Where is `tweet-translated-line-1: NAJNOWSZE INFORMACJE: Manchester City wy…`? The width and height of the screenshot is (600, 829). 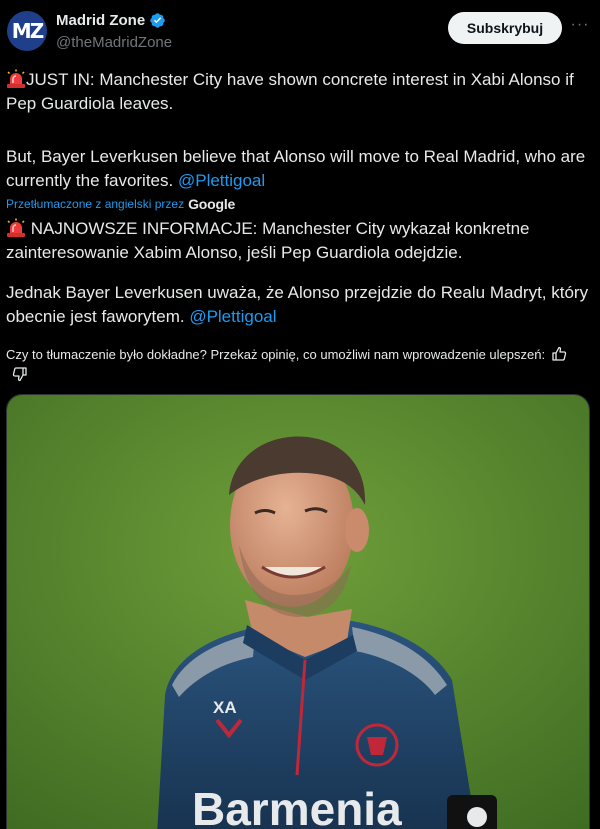 tweet-translated-line-1: NAJNOWSZE INFORMACJE: Manchester City wy… is located at coordinates (268, 240).